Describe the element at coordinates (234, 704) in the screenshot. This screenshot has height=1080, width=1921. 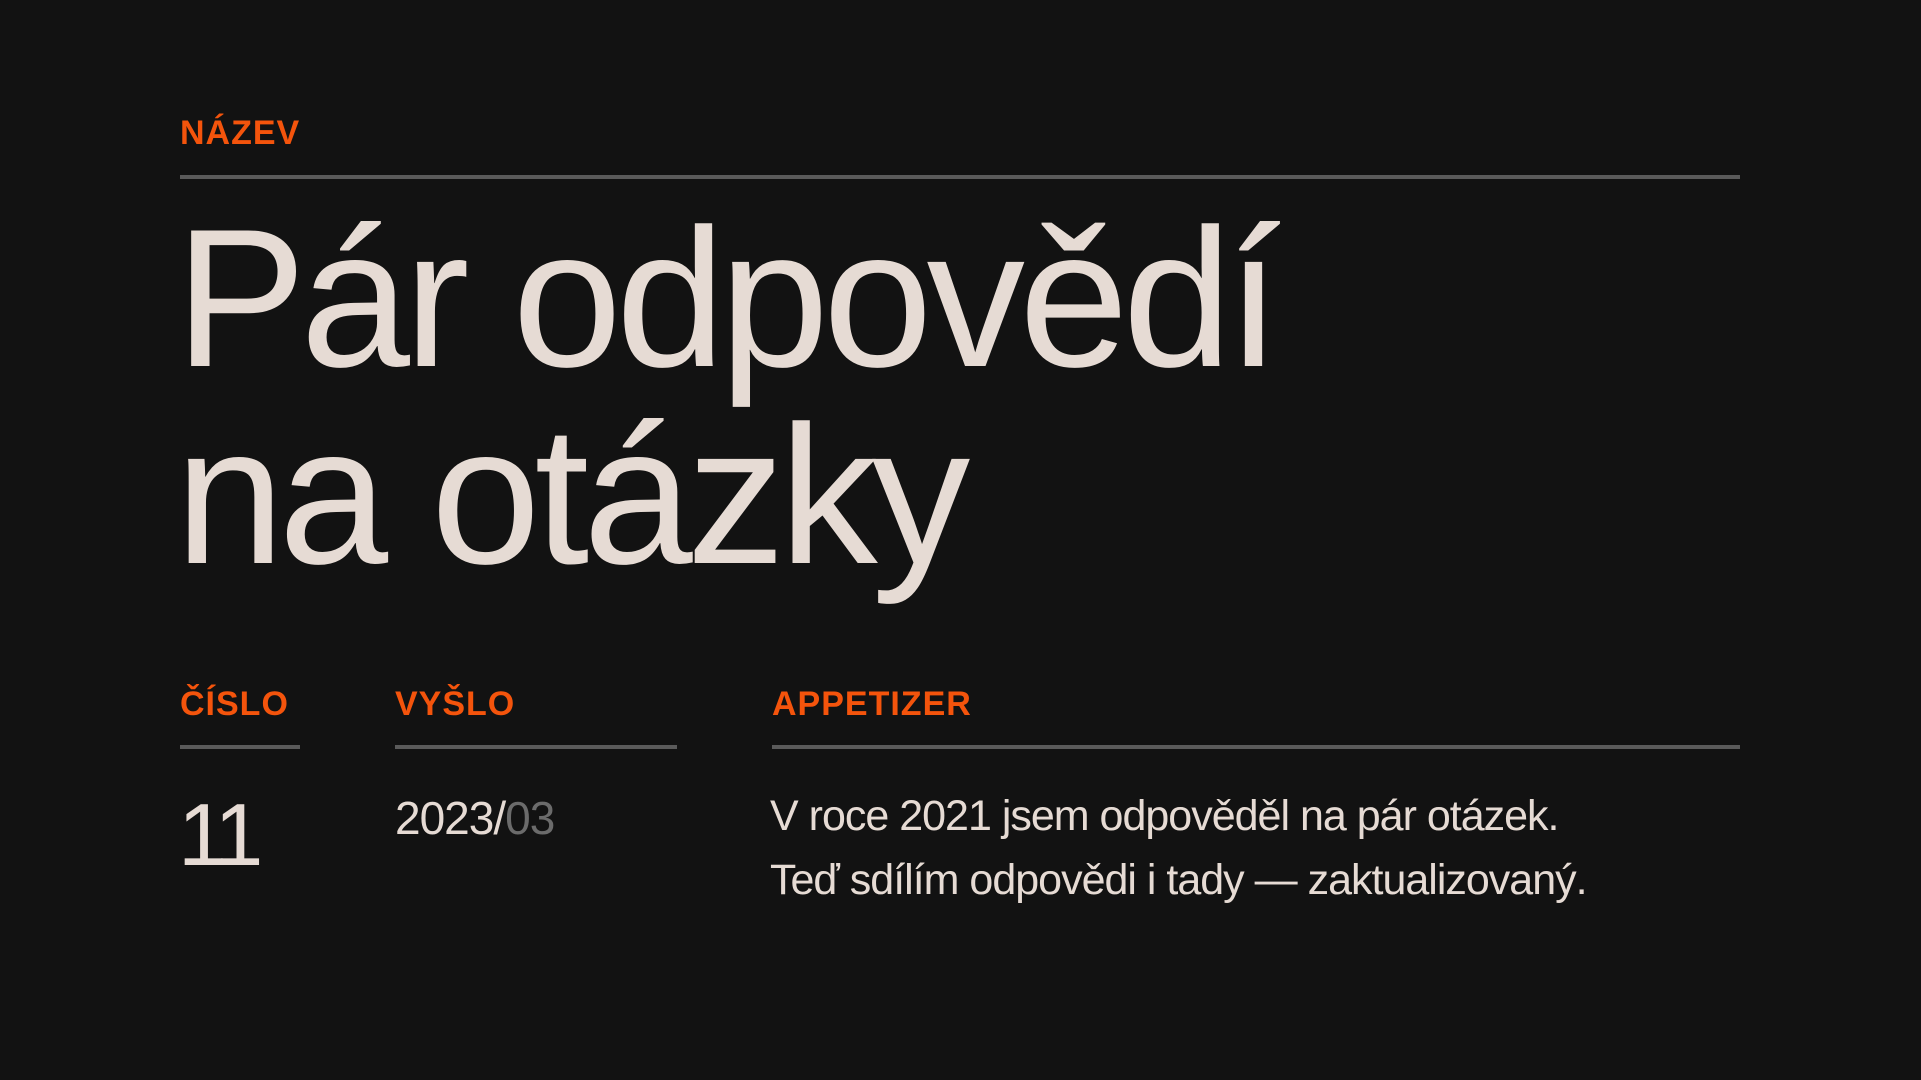
I see `issue-label: ČÍSLO` at that location.